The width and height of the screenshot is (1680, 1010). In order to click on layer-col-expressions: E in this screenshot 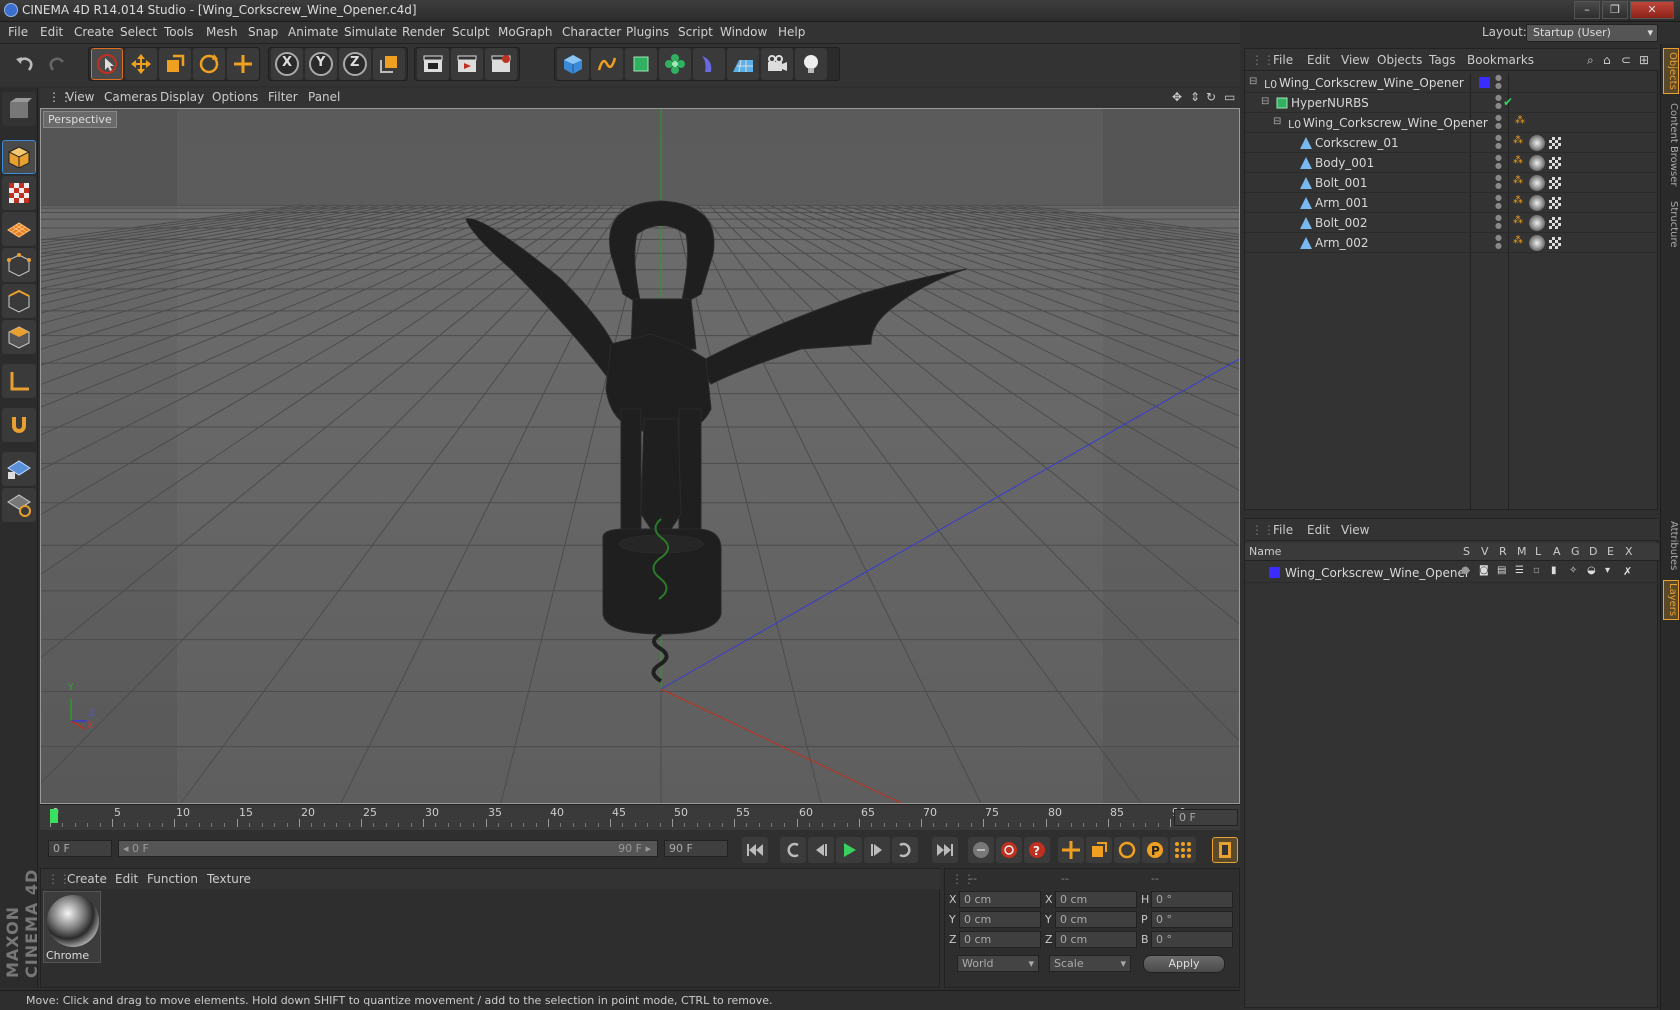, I will do `click(1610, 551)`.